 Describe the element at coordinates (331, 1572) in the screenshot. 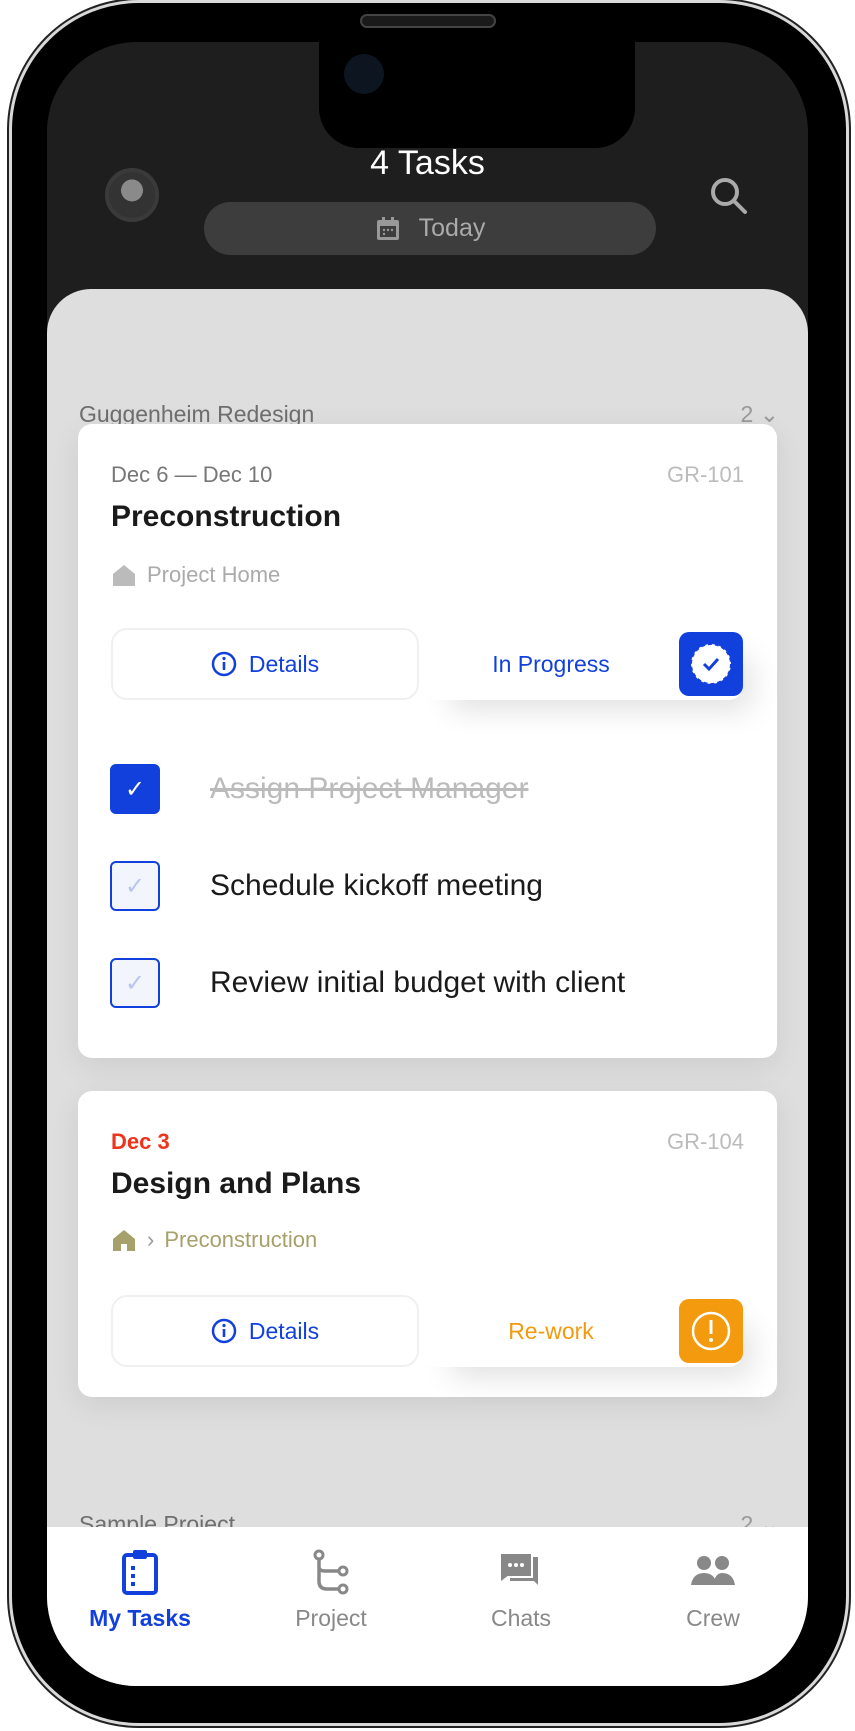

I see `branch-icon` at that location.